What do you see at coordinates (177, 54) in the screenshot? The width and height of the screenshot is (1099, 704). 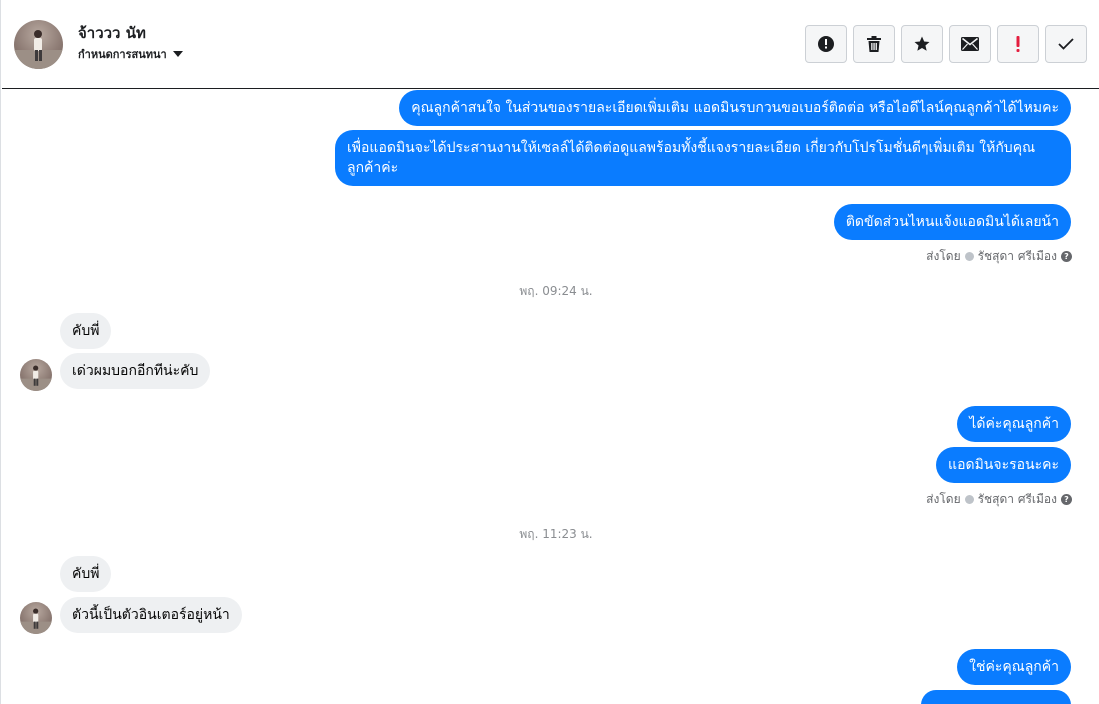 I see `caret-down-icon` at bounding box center [177, 54].